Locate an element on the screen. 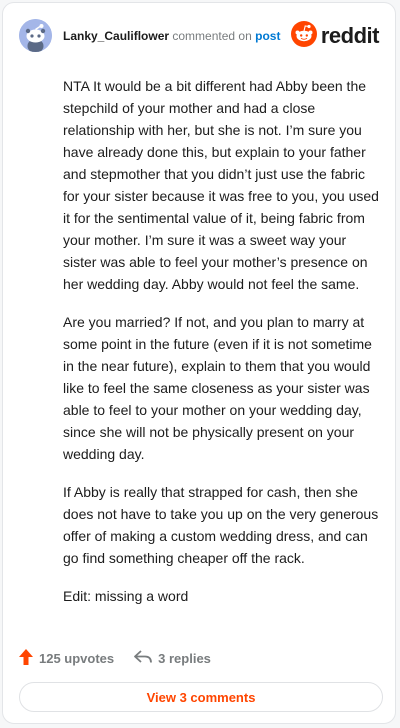 The image size is (400, 728). username: Lanky_Cauliflower is located at coordinates (116, 36).